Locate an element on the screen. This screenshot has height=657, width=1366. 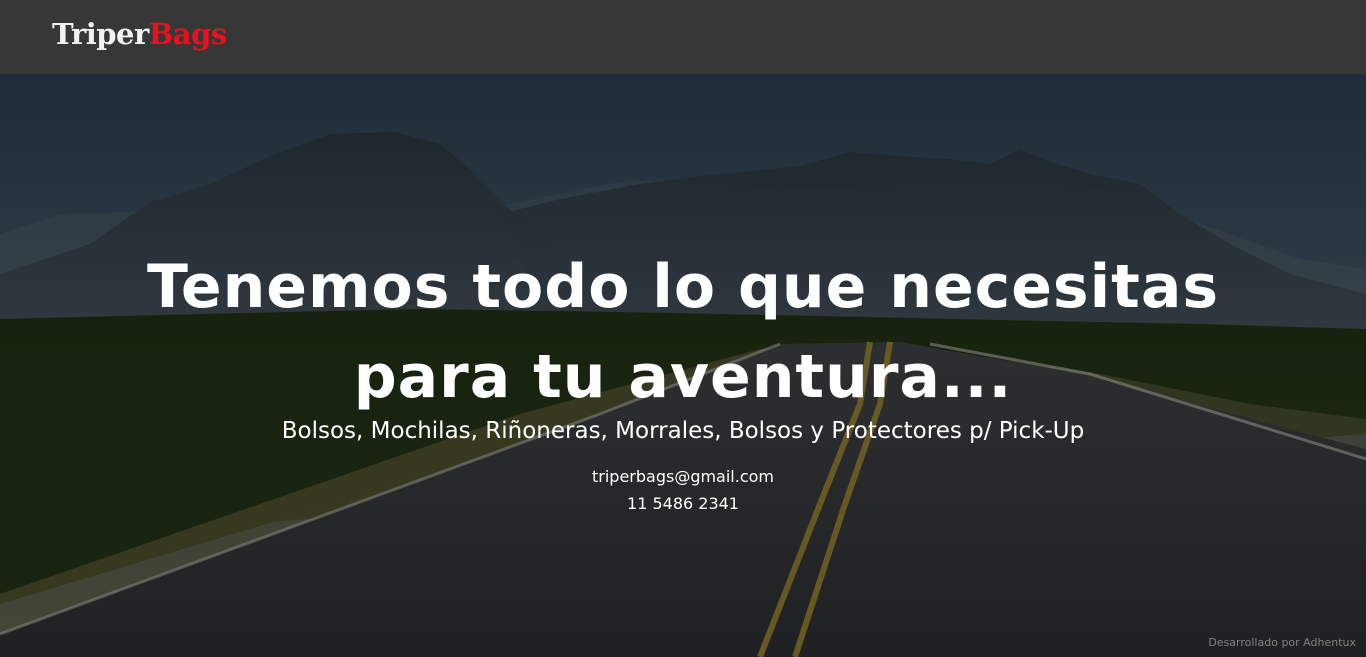
brand-logo-part2: Bags is located at coordinates (187, 34).